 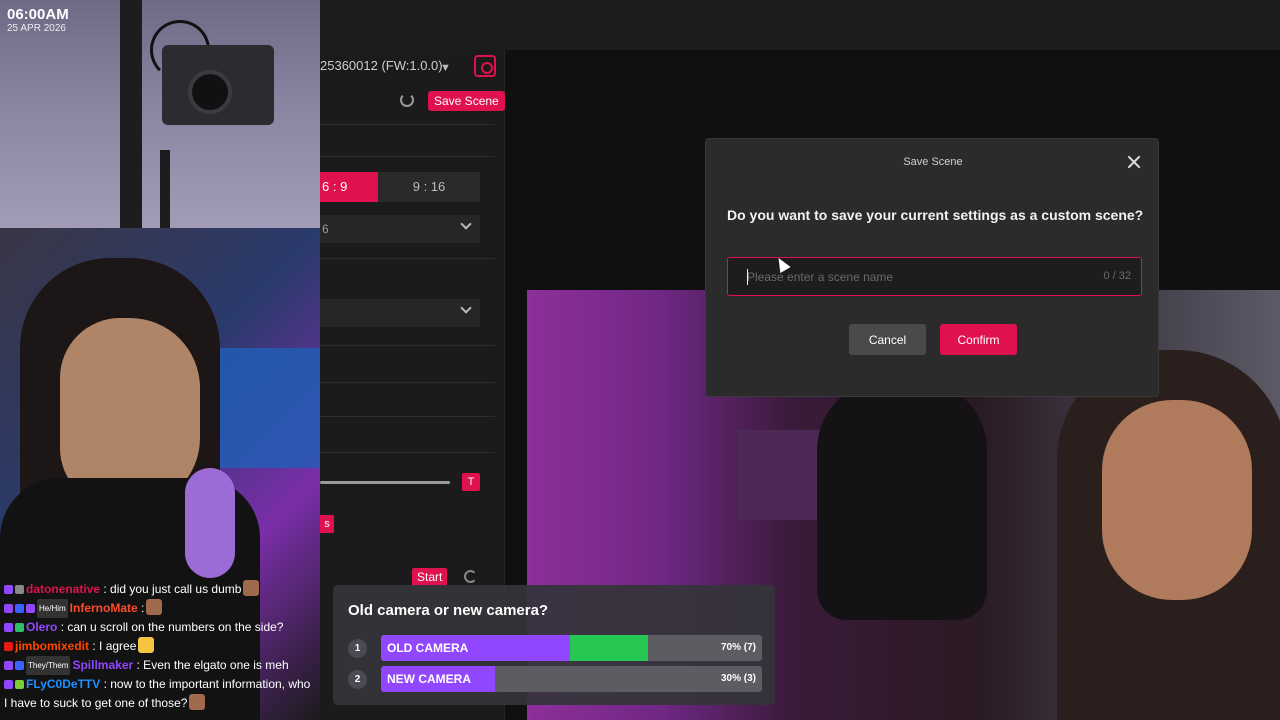 What do you see at coordinates (210, 92) in the screenshot?
I see `camera-lens` at bounding box center [210, 92].